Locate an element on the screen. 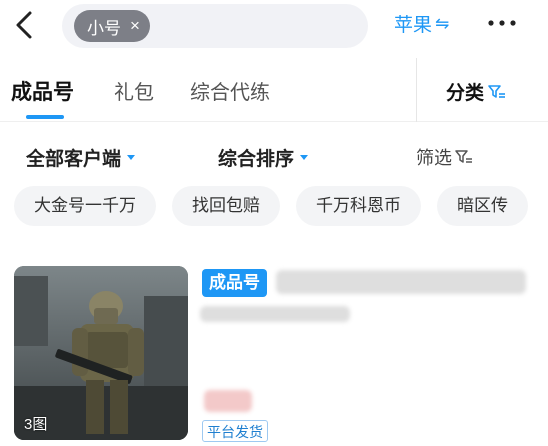  tab-active-indicator is located at coordinates (45, 117).